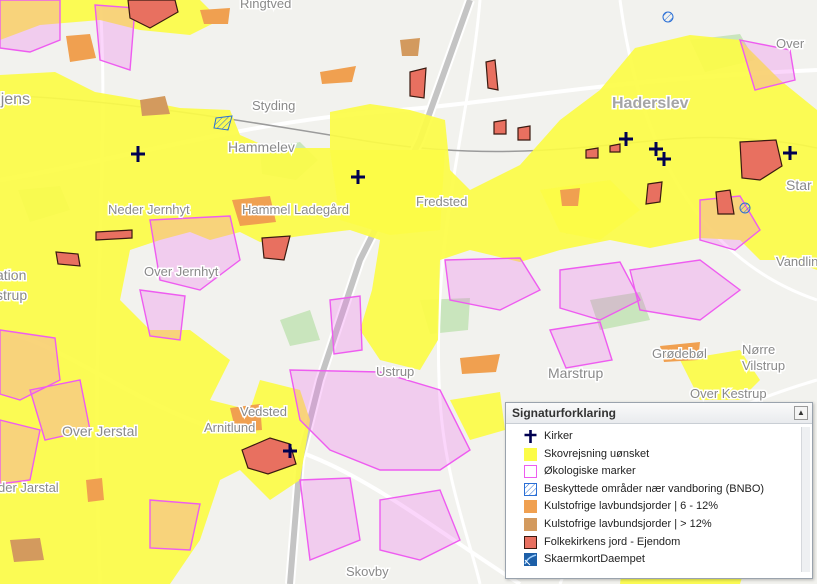 This screenshot has height=584, width=817. I want to click on church-cross-icon, so click(530, 436).